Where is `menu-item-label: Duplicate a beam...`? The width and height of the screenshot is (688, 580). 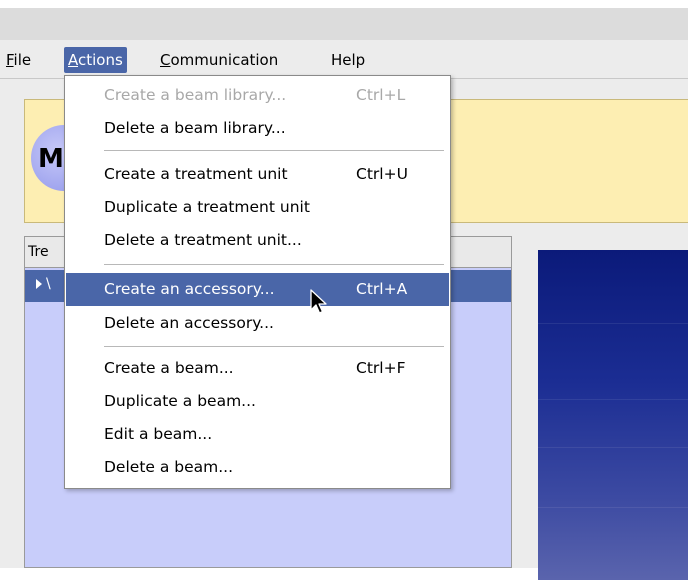
menu-item-label: Duplicate a beam... is located at coordinates (180, 401).